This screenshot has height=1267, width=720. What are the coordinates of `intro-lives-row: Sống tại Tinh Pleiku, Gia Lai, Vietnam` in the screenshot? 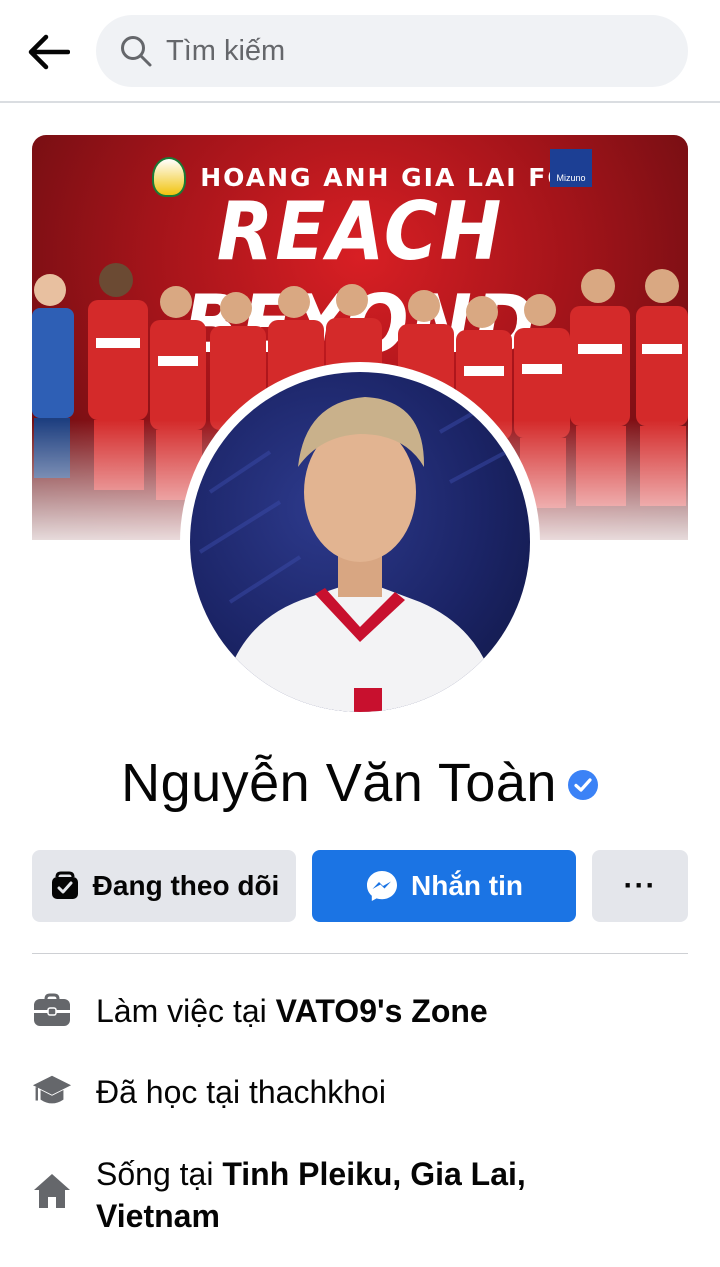 It's located at (360, 1195).